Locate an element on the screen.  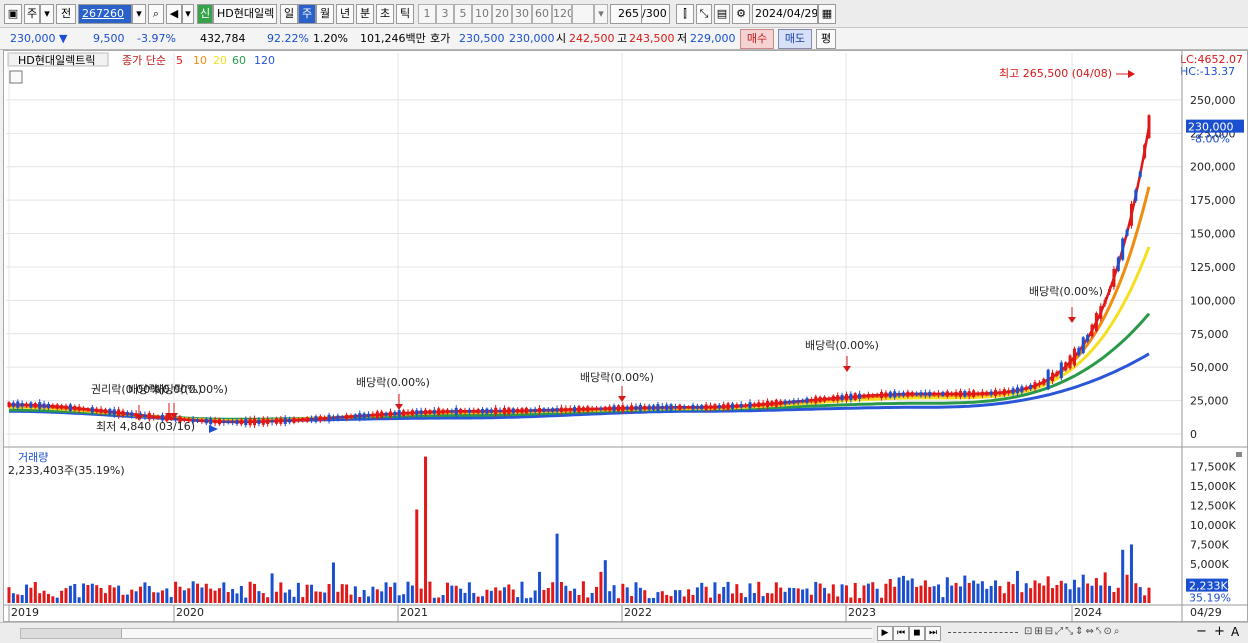
speaker-icon: ◀ is located at coordinates (174, 14).